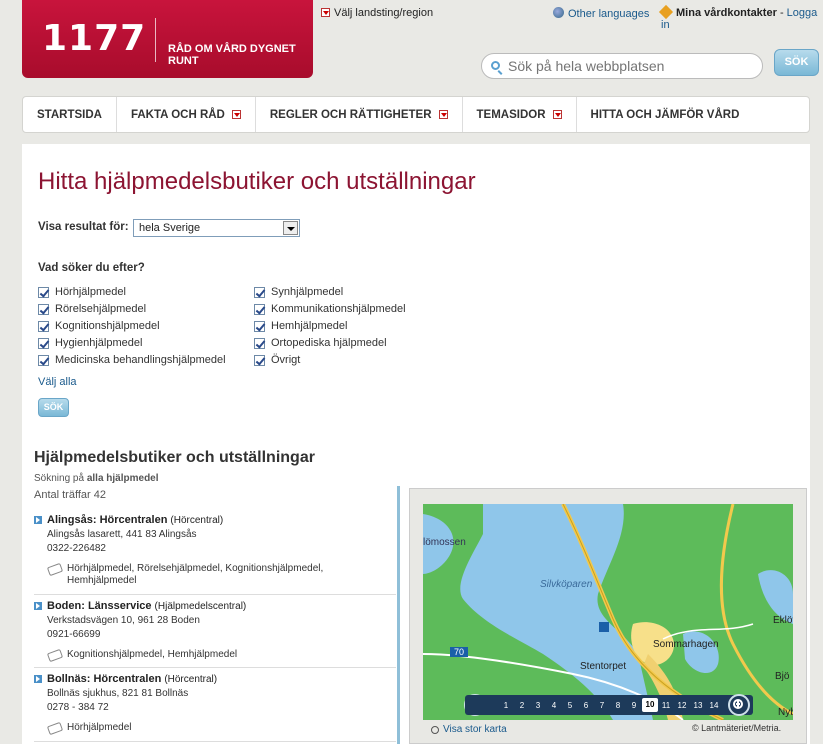 The image size is (823, 744). I want to click on form-search-button: SÖK, so click(53, 407).